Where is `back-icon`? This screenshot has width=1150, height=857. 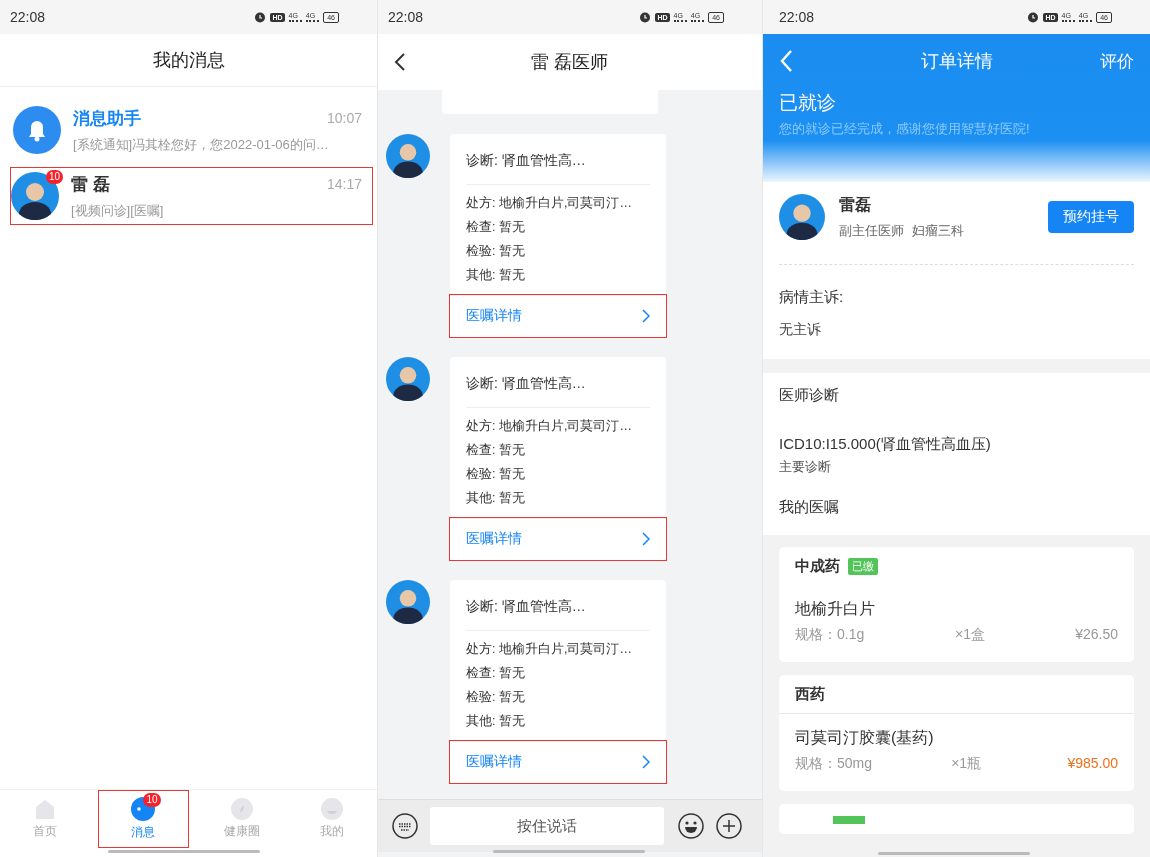
back-icon is located at coordinates (400, 62).